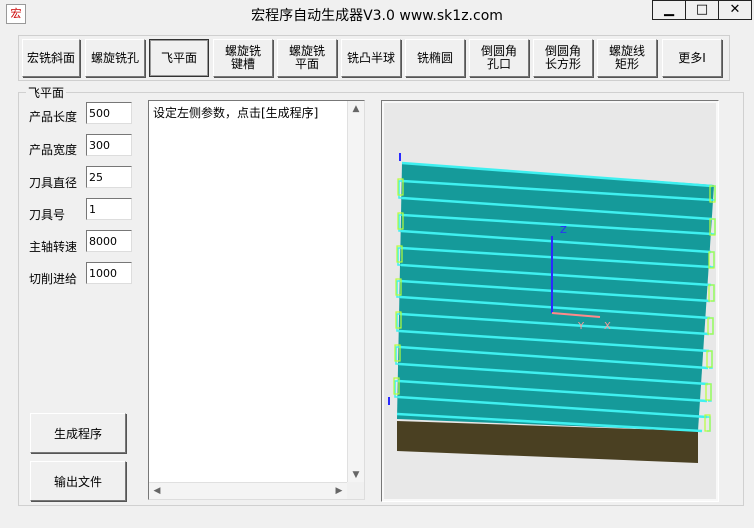 Image resolution: width=754 pixels, height=528 pixels. What do you see at coordinates (109, 177) in the screenshot?
I see `tool-diameter-input` at bounding box center [109, 177].